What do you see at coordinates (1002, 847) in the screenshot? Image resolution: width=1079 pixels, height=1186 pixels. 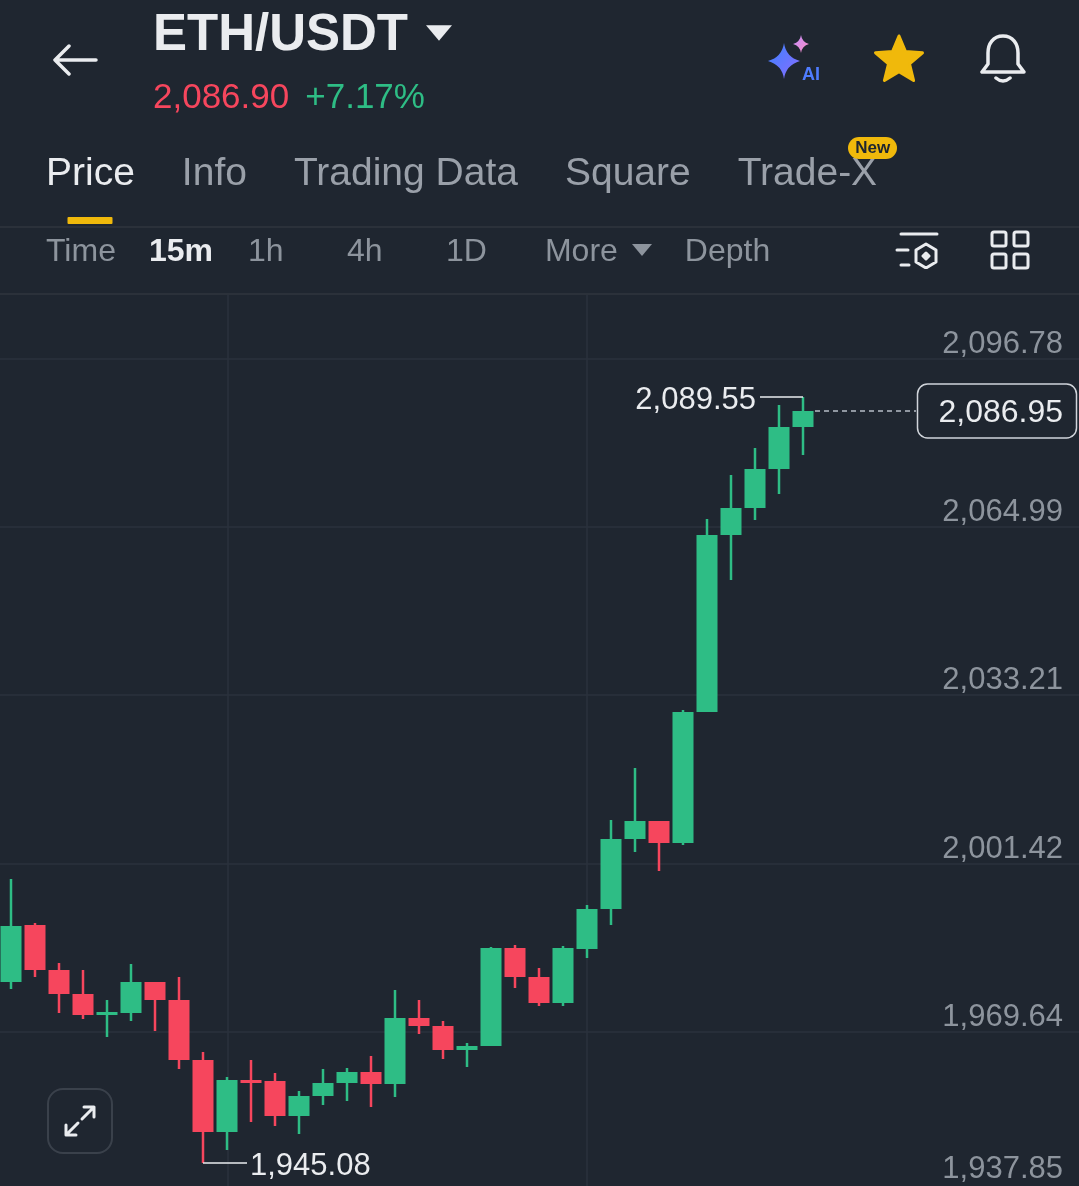 I see `price-axis-label: 2,001.42` at bounding box center [1002, 847].